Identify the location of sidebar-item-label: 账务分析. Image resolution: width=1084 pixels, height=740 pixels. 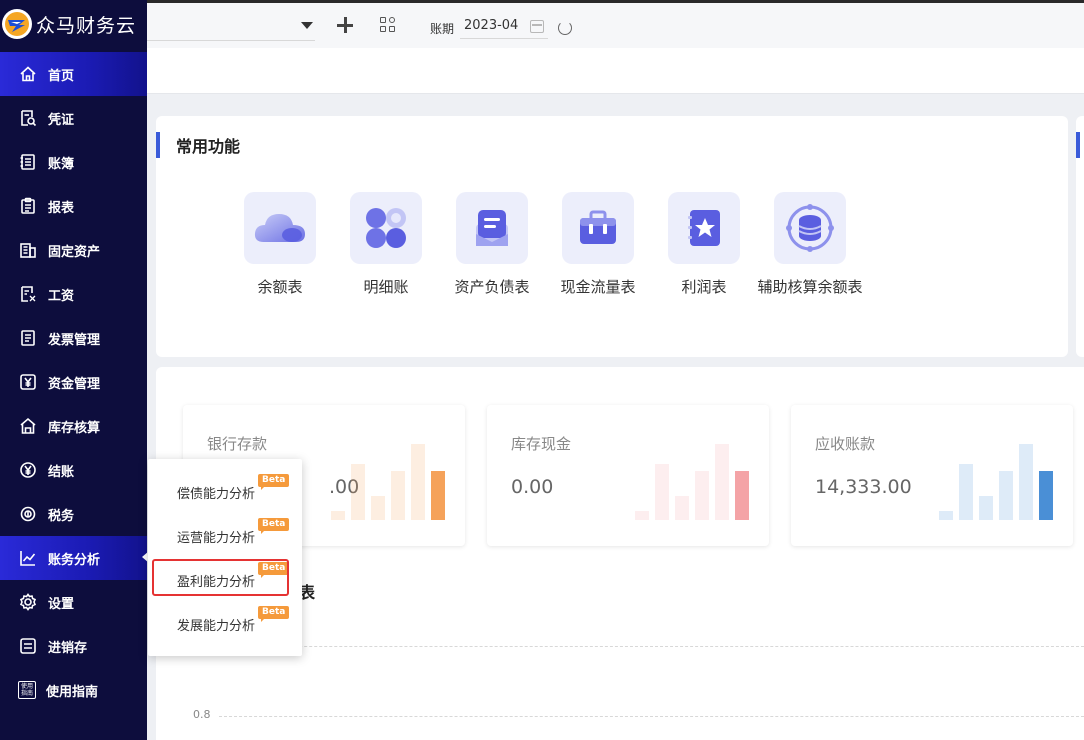
(74, 560).